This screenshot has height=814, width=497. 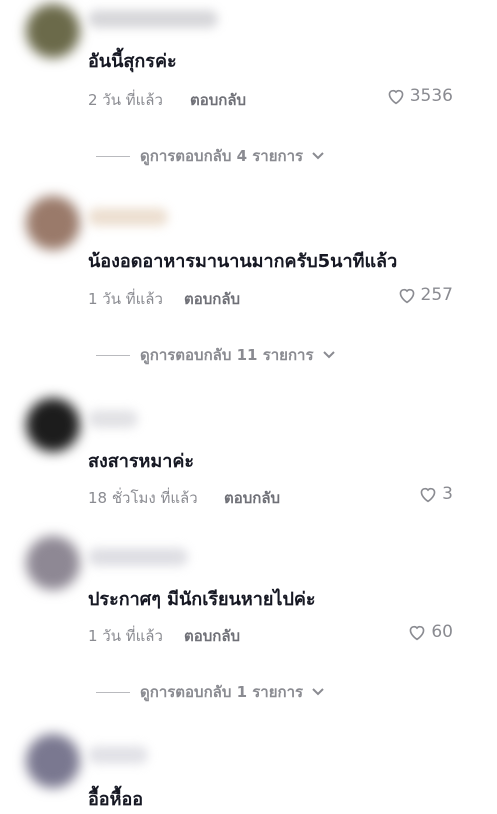 I want to click on comment-time: 18 ชั่วโมง ที่แล้ว, so click(x=143, y=498).